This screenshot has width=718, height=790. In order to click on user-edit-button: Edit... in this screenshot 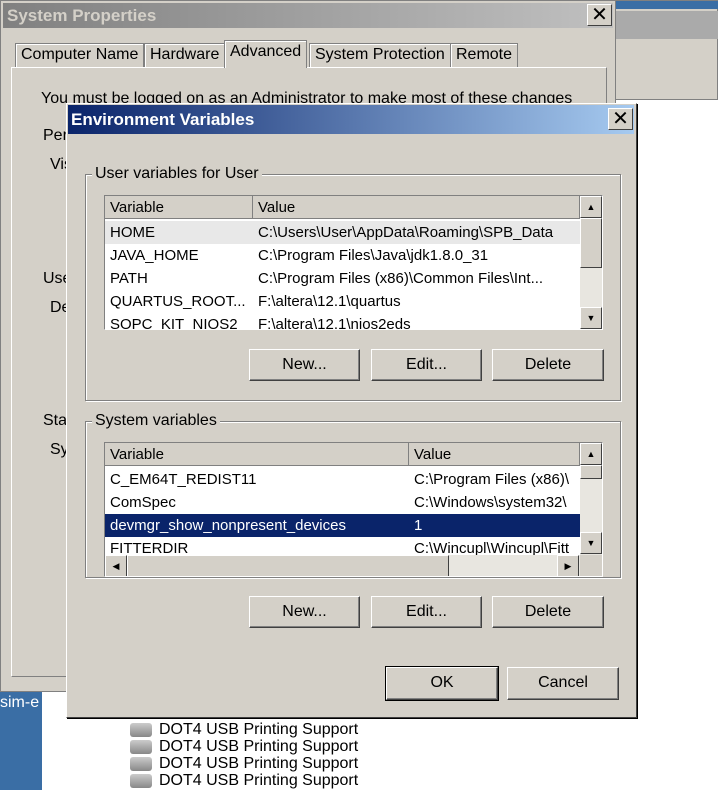, I will do `click(426, 365)`.